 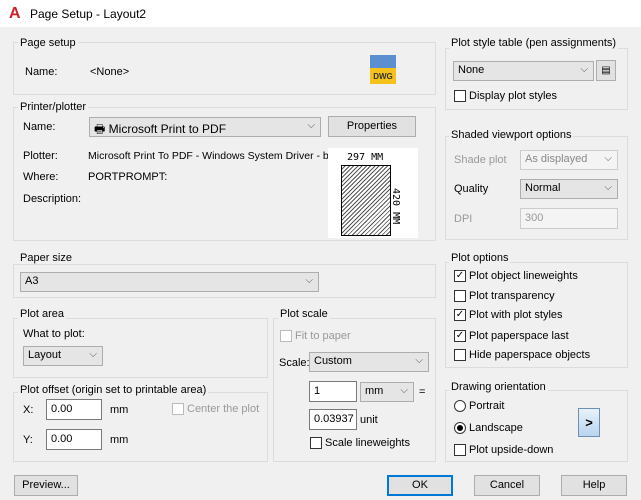 I want to click on dpi-label: DPI, so click(x=463, y=219).